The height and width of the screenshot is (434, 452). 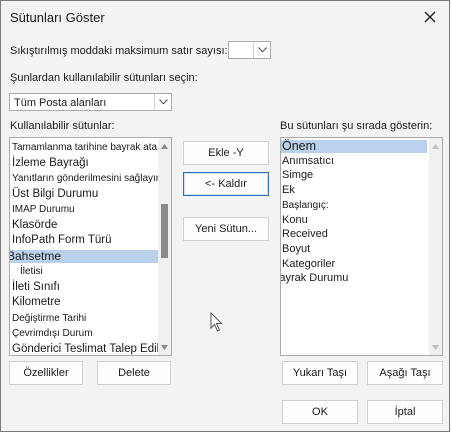 I want to click on shown-column-item: Başlangıç:, so click(x=305, y=205).